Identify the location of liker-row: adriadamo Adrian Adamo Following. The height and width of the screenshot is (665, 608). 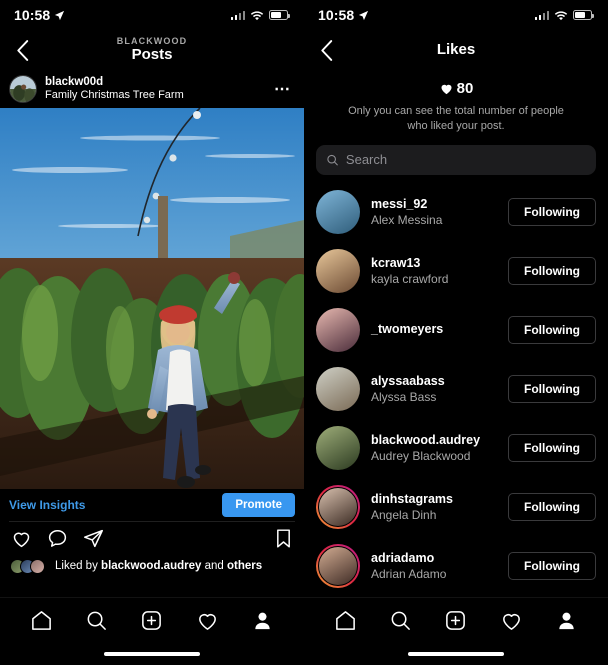
(456, 566).